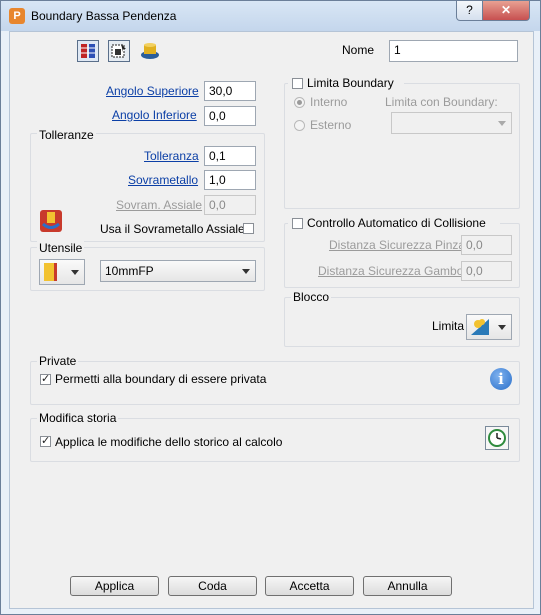 The height and width of the screenshot is (615, 541). I want to click on private-title: Private, so click(58, 361).